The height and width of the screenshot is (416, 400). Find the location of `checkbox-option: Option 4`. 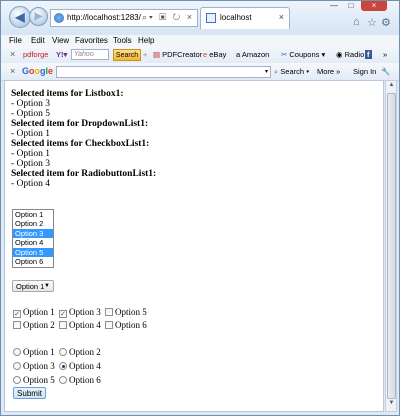

checkbox-option: Option 4 is located at coordinates (80, 325).